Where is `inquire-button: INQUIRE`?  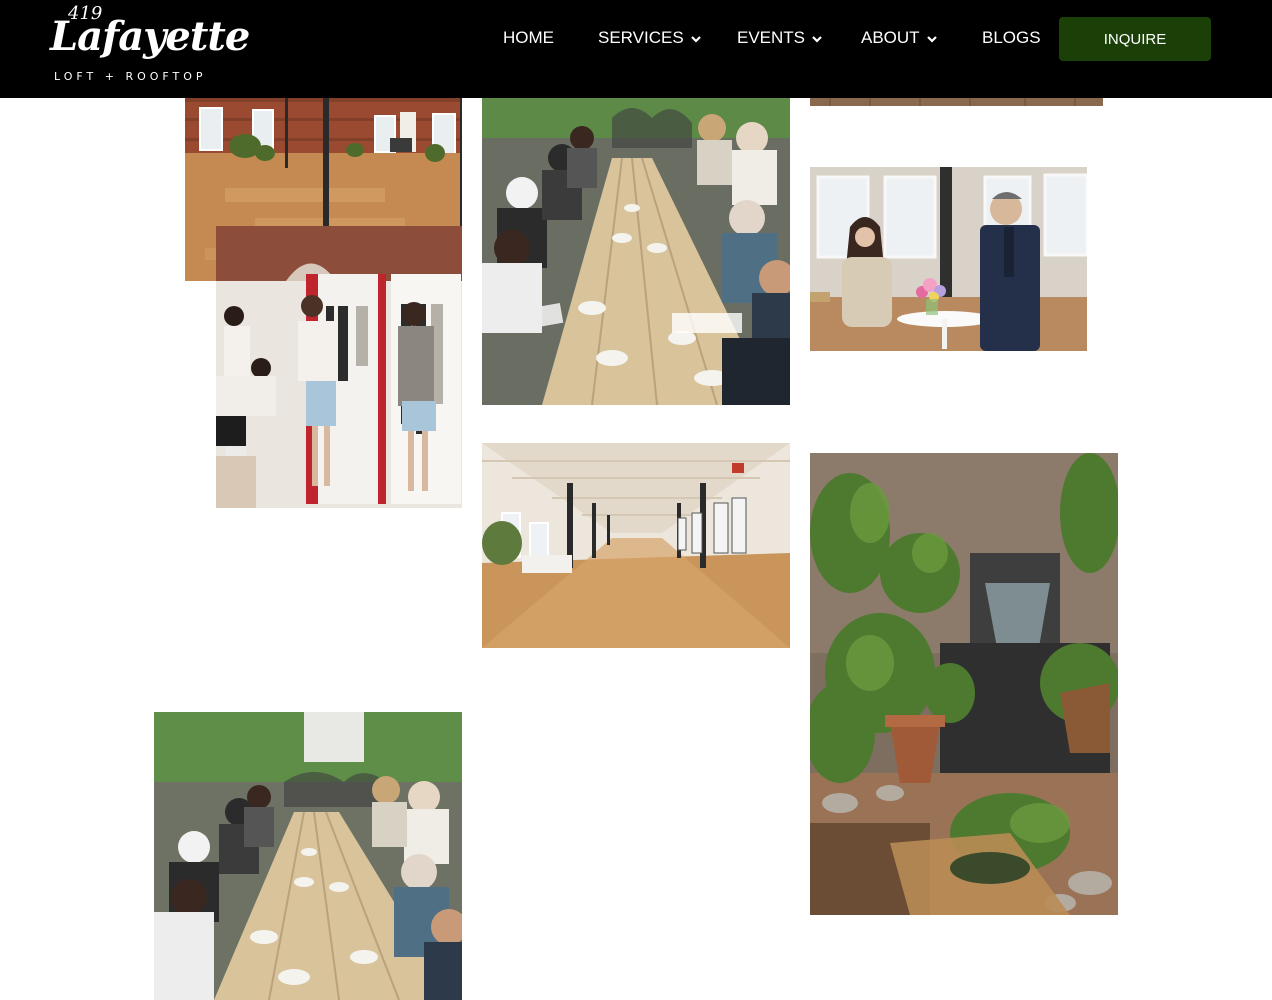 inquire-button: INQUIRE is located at coordinates (1135, 39).